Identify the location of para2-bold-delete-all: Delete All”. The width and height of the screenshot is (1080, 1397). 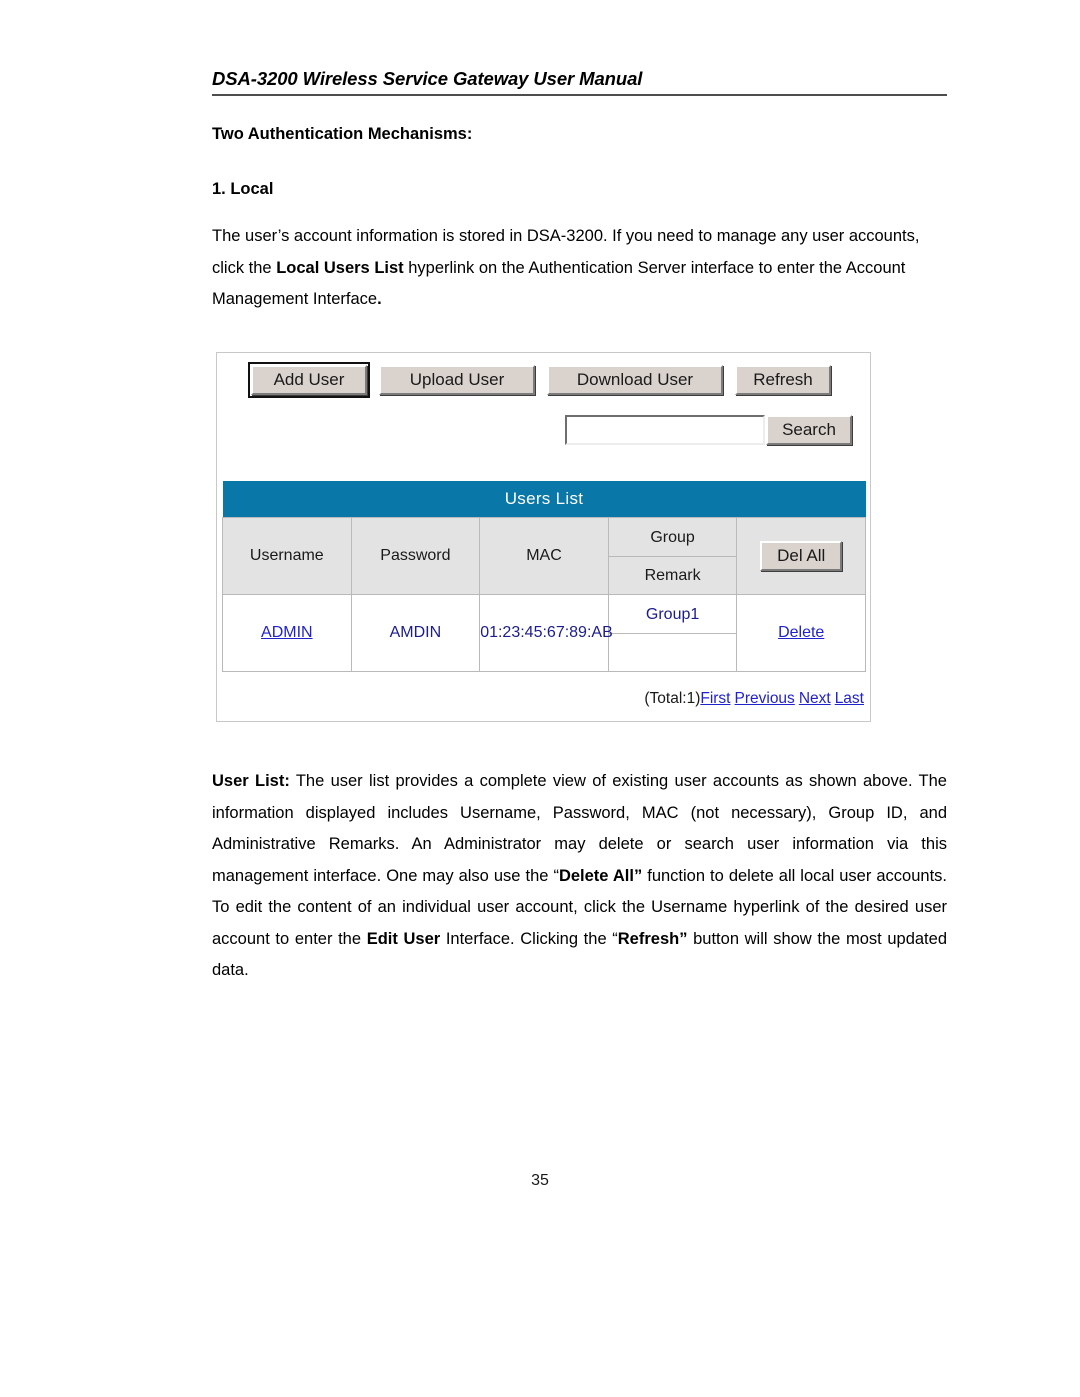
(600, 875).